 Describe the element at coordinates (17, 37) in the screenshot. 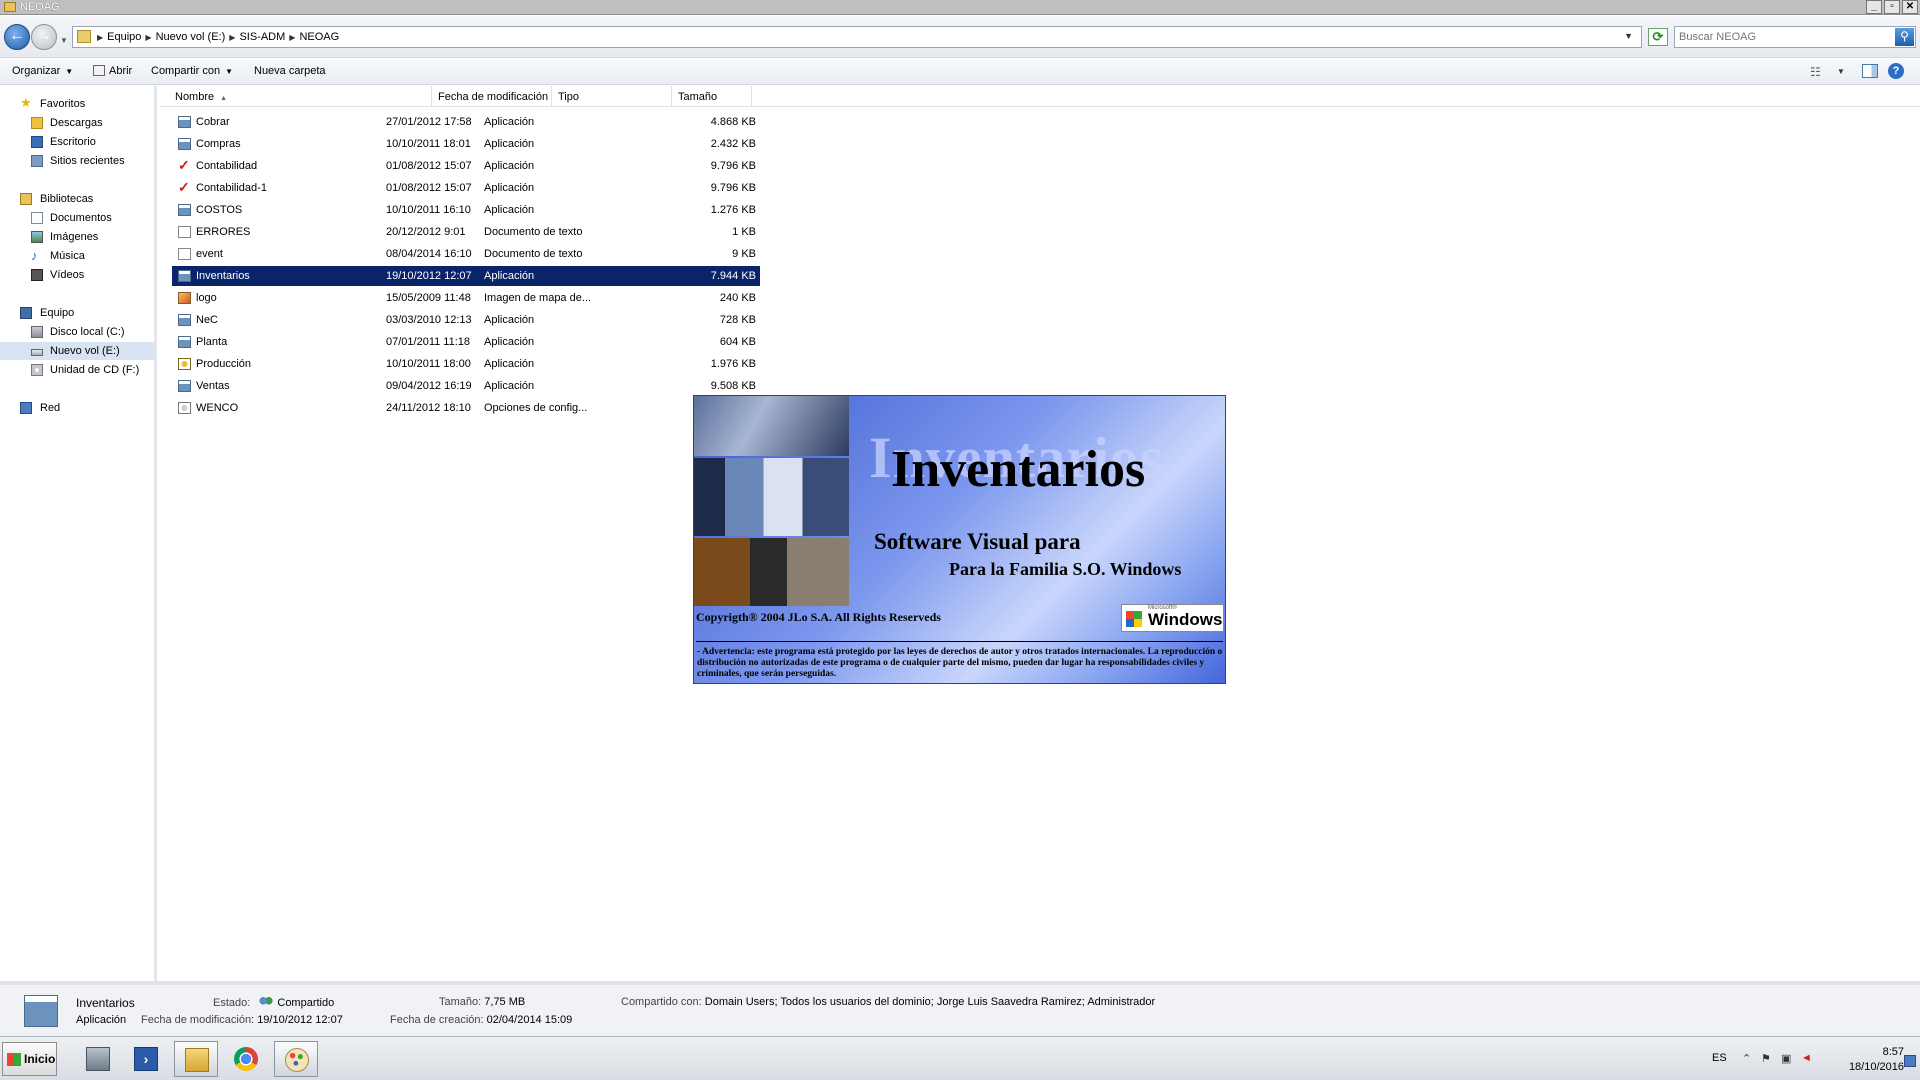

I see `back-button: ←` at that location.